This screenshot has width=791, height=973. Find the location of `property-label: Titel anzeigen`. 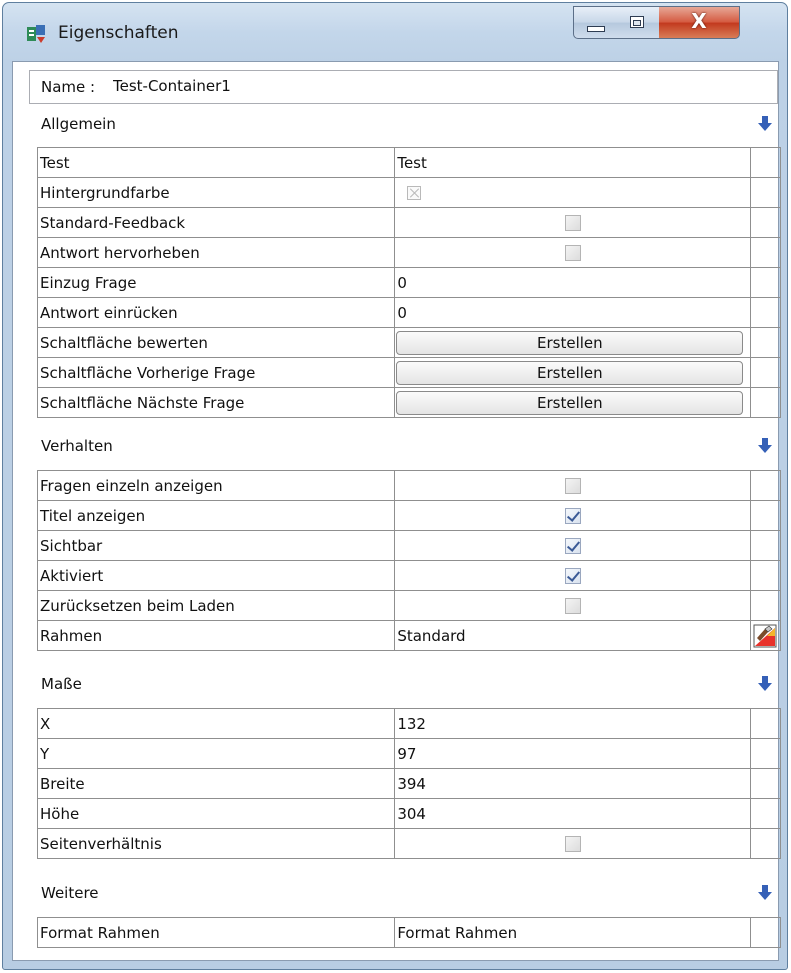

property-label: Titel anzeigen is located at coordinates (216, 515).